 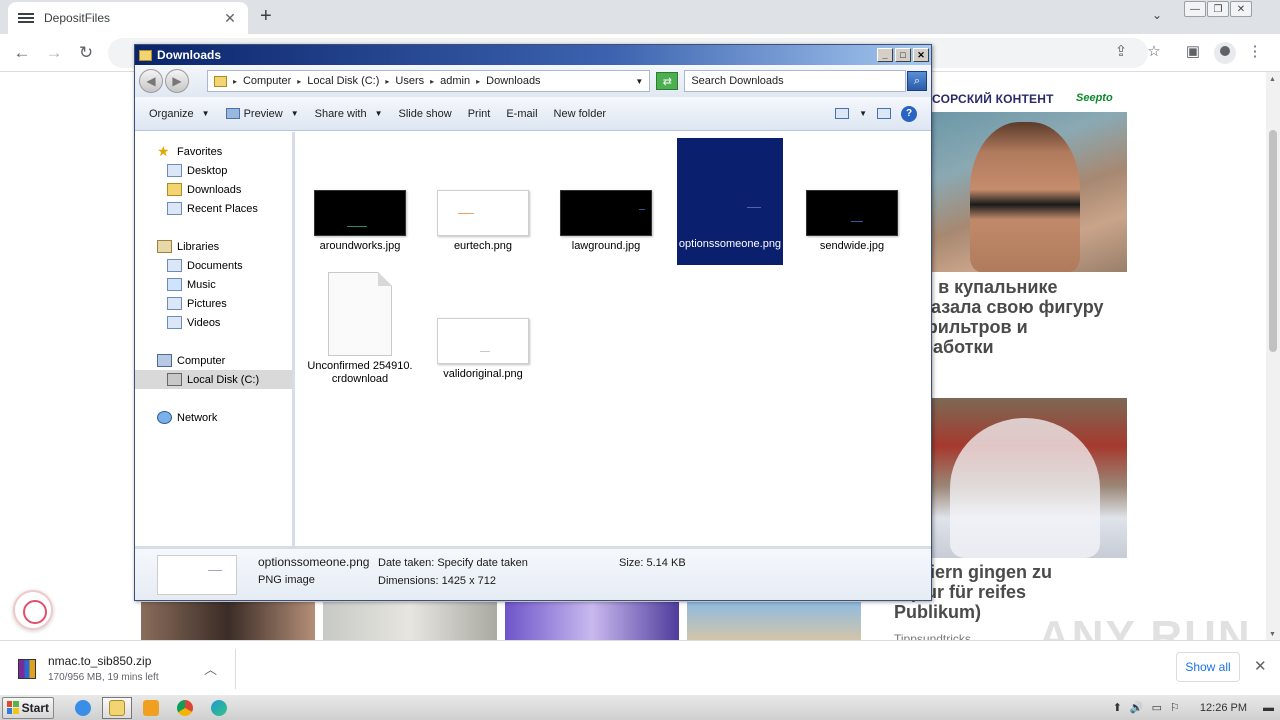 I want to click on preview-pane-icon, so click(x=884, y=113).